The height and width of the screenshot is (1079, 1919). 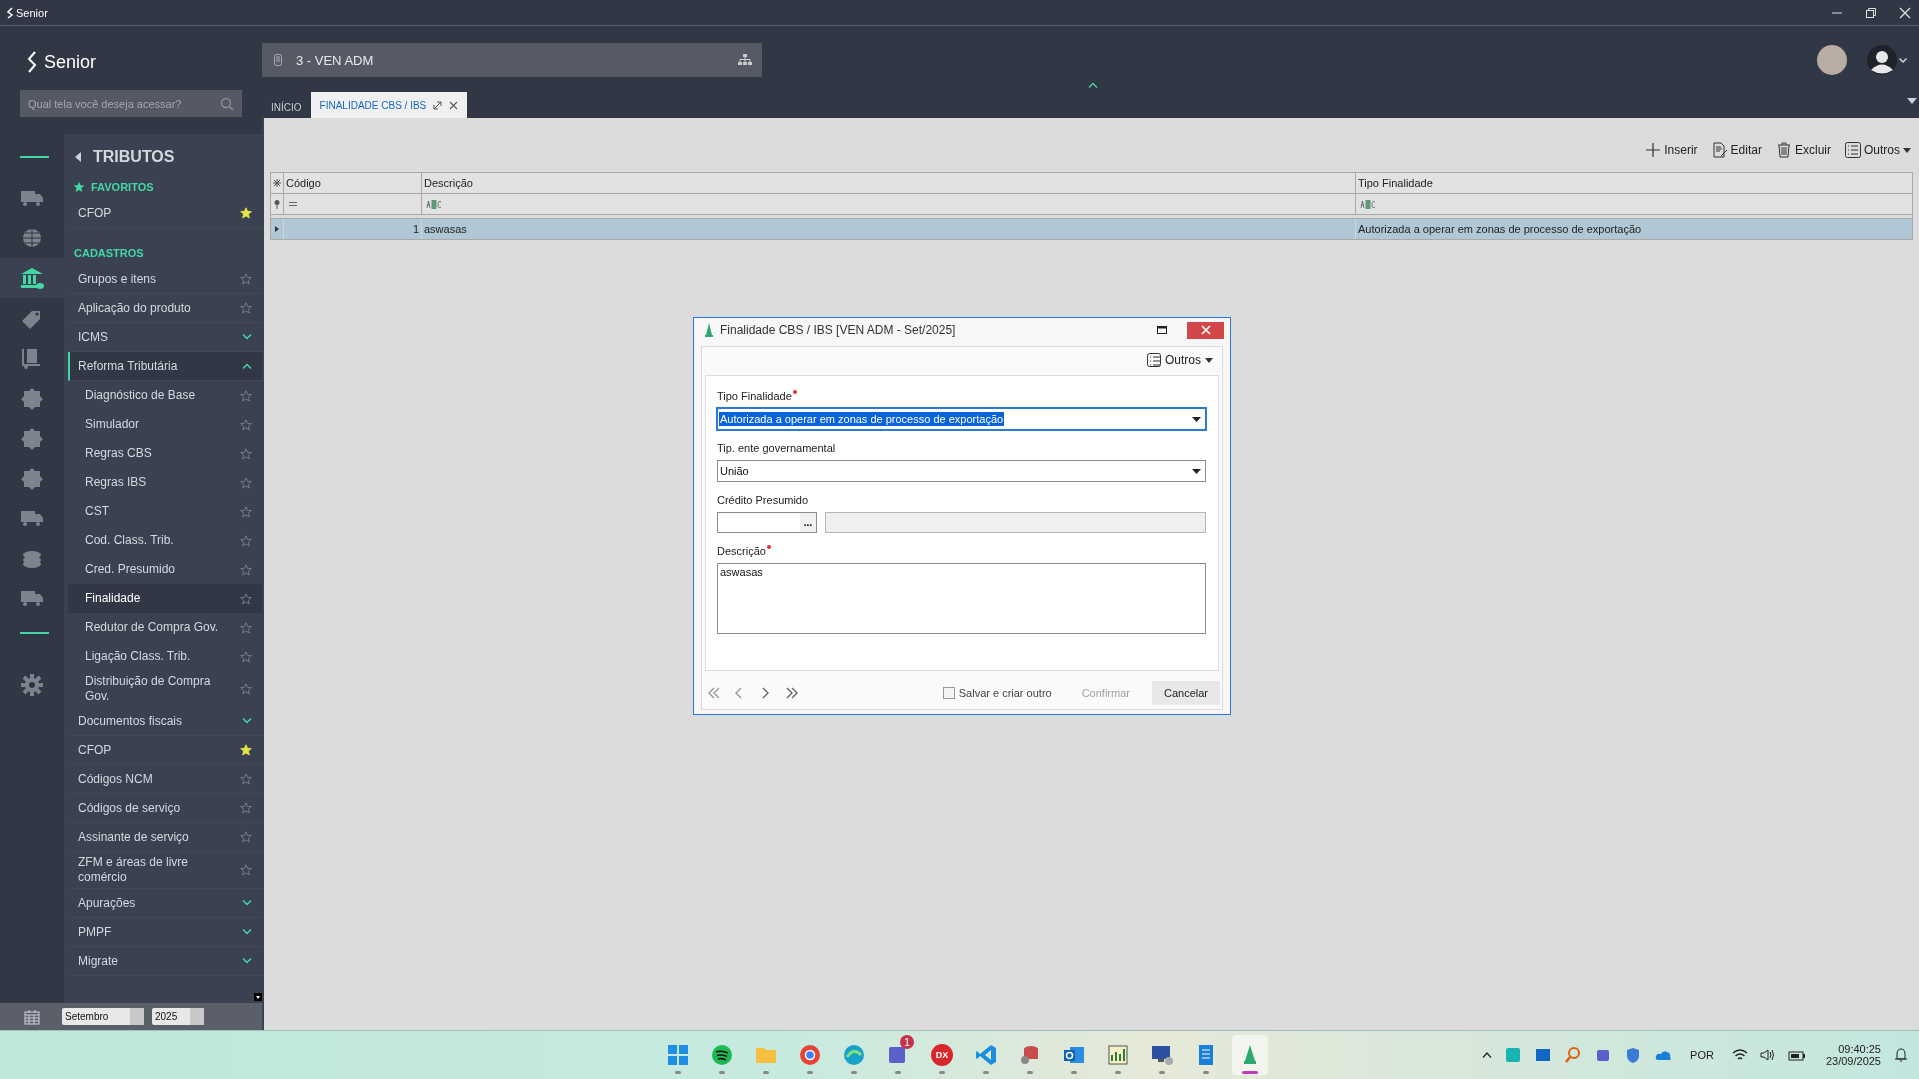 What do you see at coordinates (115, 779) in the screenshot?
I see `menu-item: Códigos NCM` at bounding box center [115, 779].